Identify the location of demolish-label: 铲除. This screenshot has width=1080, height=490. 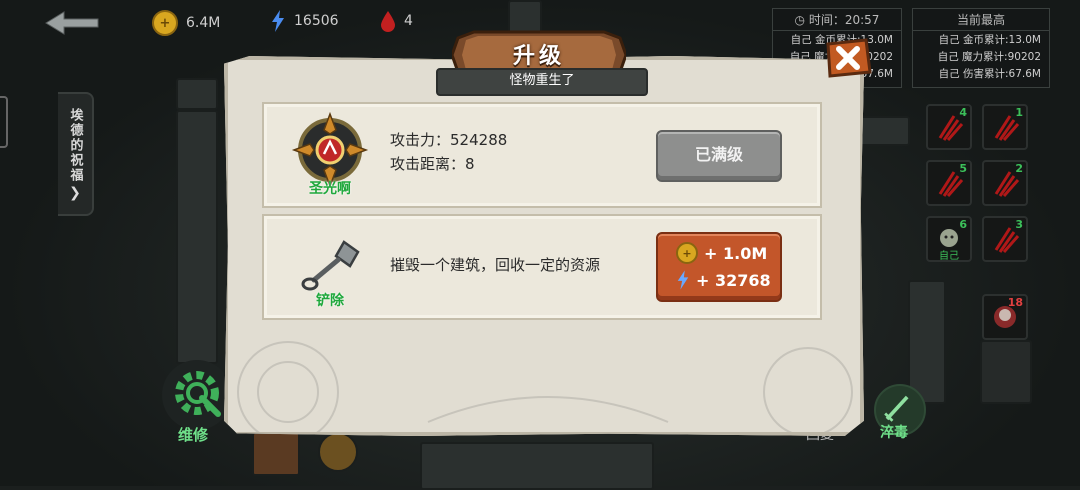
(330, 301).